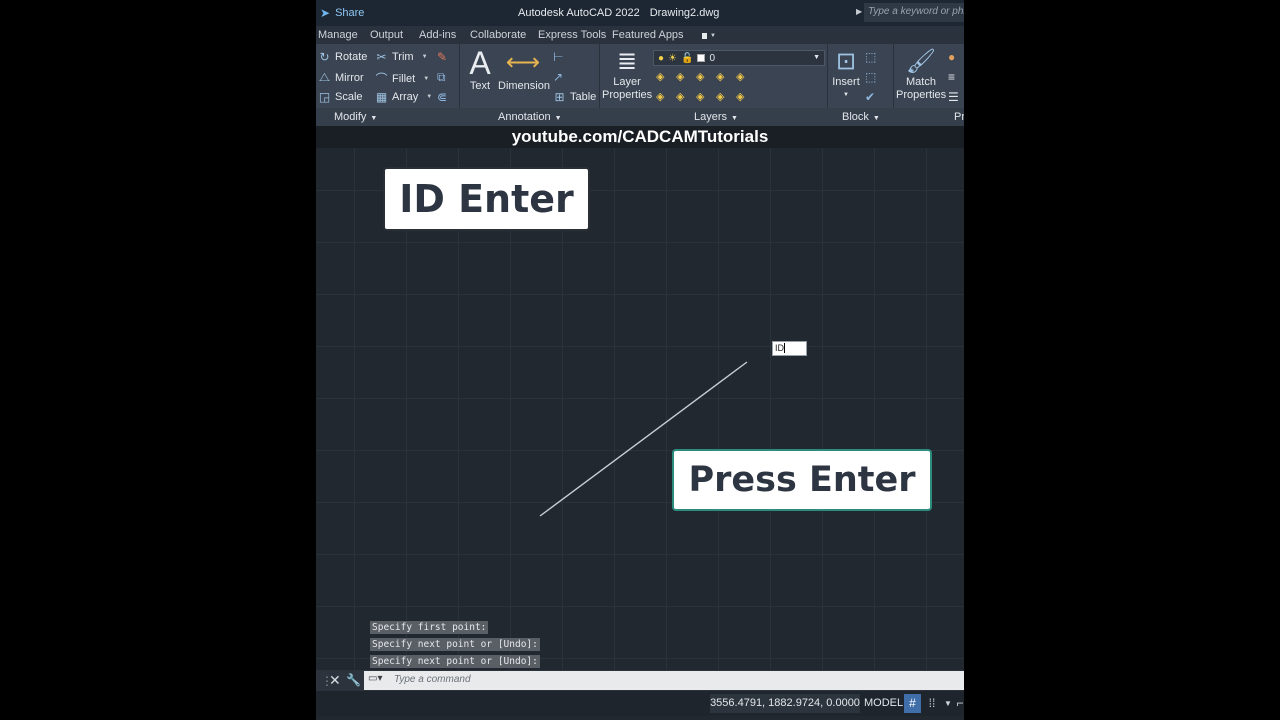  What do you see at coordinates (664, 680) in the screenshot?
I see `command-input: ▭▾ Type a command` at bounding box center [664, 680].